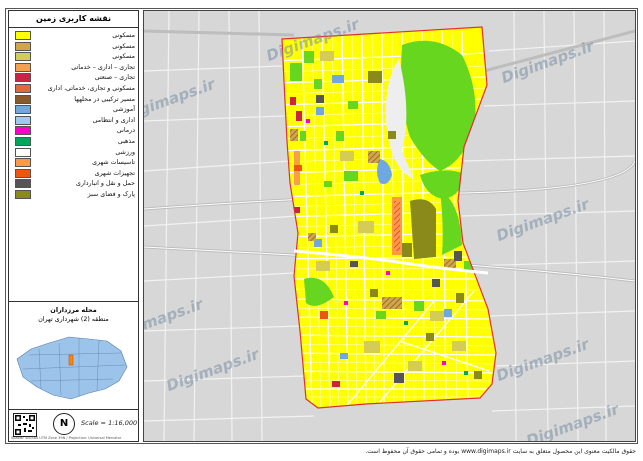 The image size is (643, 461). What do you see at coordinates (73, 131) in the screenshot?
I see `legend-item: درمانی` at bounding box center [73, 131].